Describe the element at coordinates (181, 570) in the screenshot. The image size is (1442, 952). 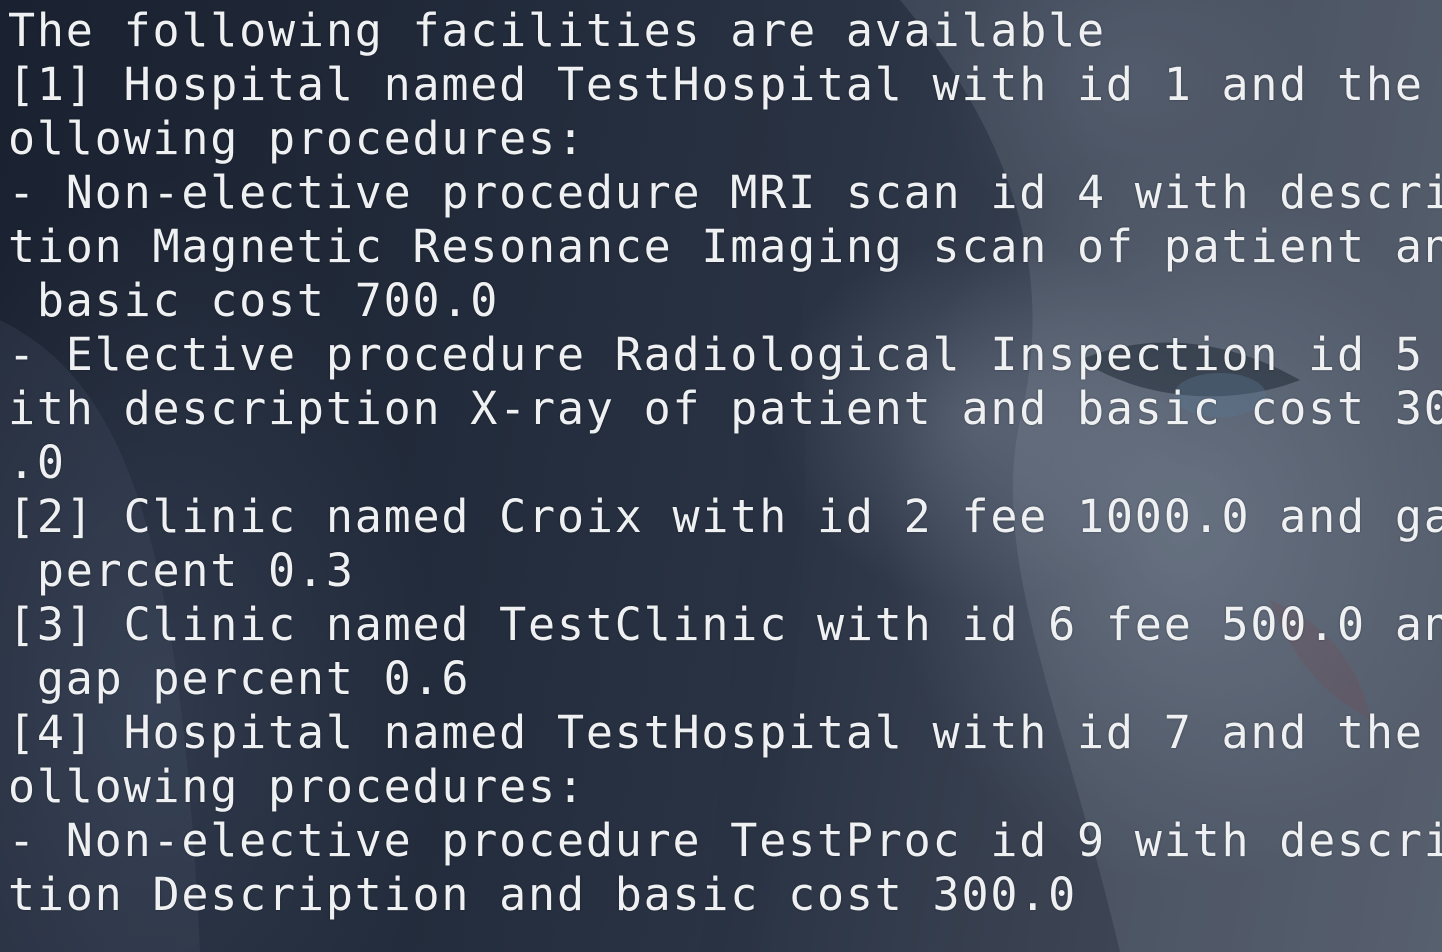
I see `output-line: percent 0.3` at that location.